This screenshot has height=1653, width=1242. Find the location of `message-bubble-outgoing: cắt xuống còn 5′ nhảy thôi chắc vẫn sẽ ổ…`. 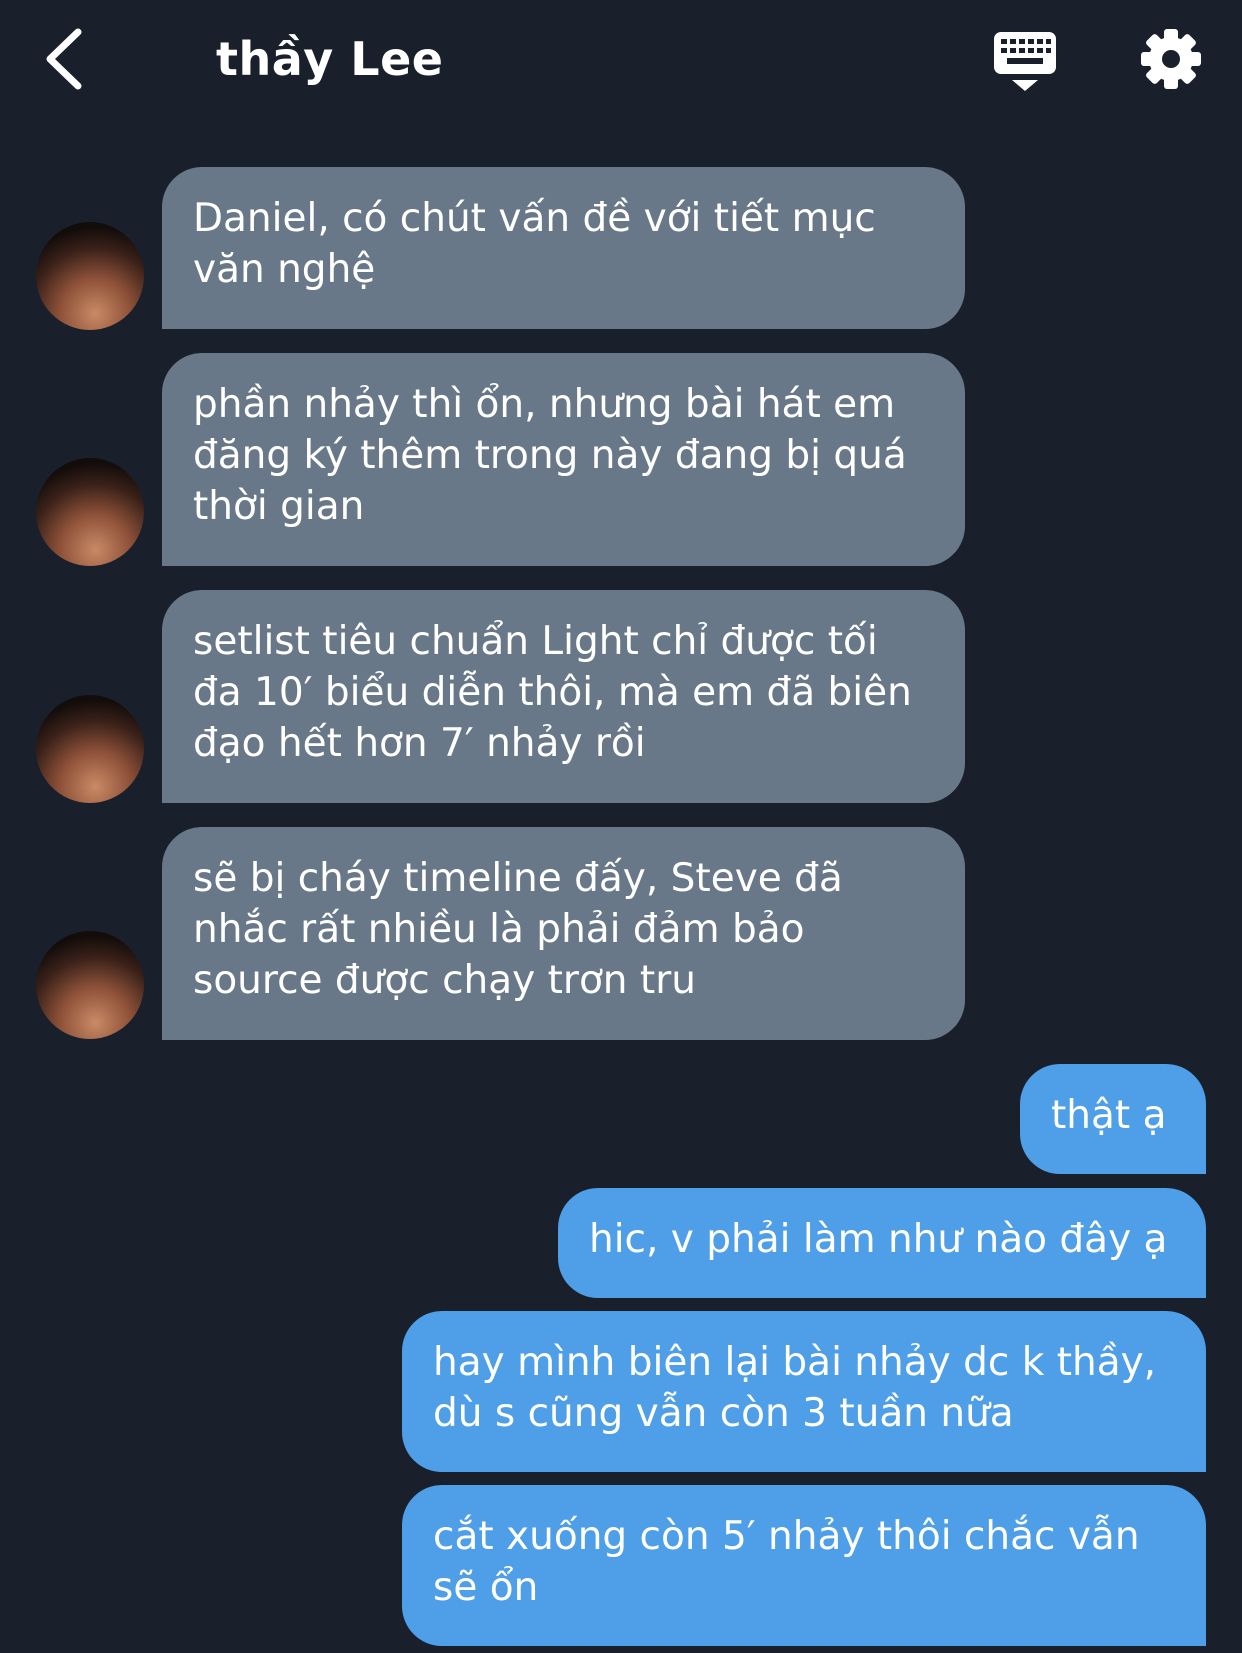

message-bubble-outgoing: cắt xuống còn 5′ nhảy thôi chắc vẫn sẽ ổ… is located at coordinates (804, 1565).